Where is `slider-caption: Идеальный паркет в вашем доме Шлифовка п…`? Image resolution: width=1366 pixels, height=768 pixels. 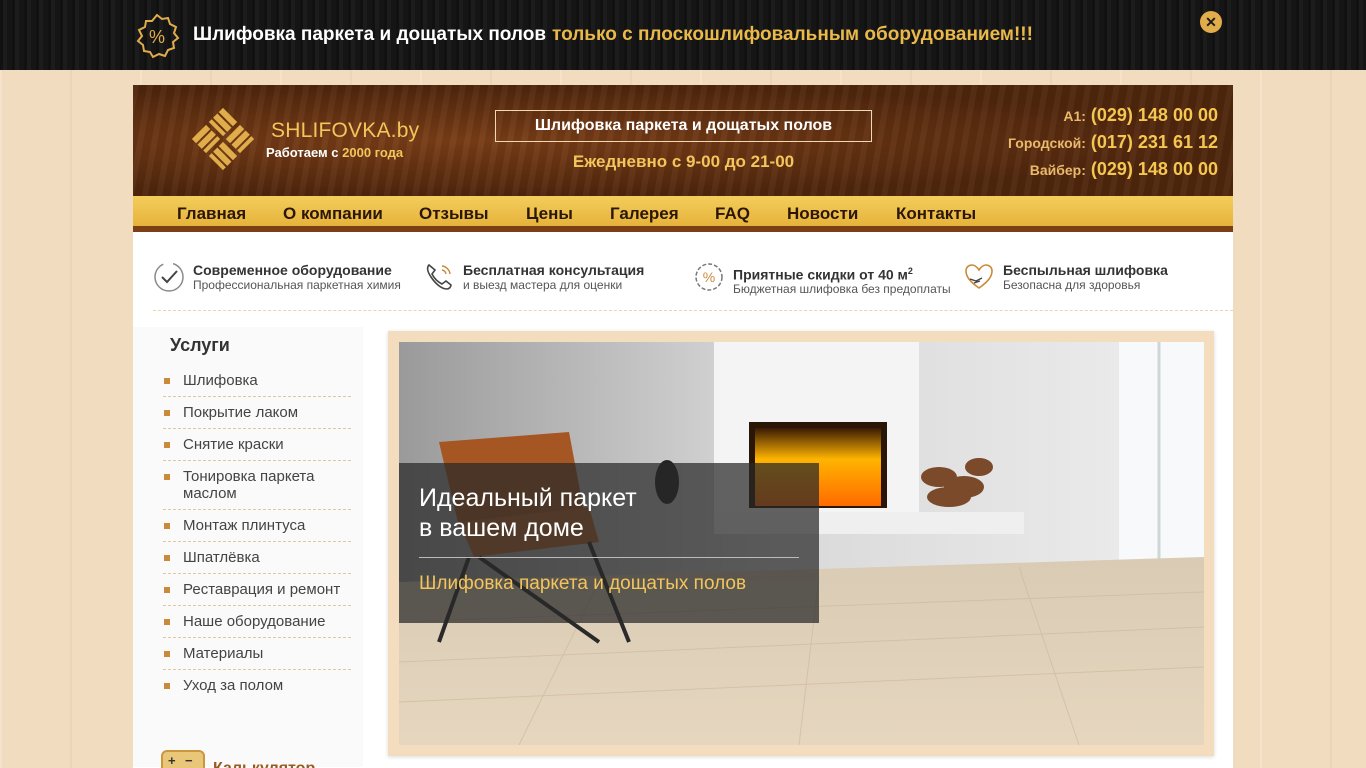
slider-caption: Идеальный паркет в вашем доме Шлифовка п… is located at coordinates (609, 543).